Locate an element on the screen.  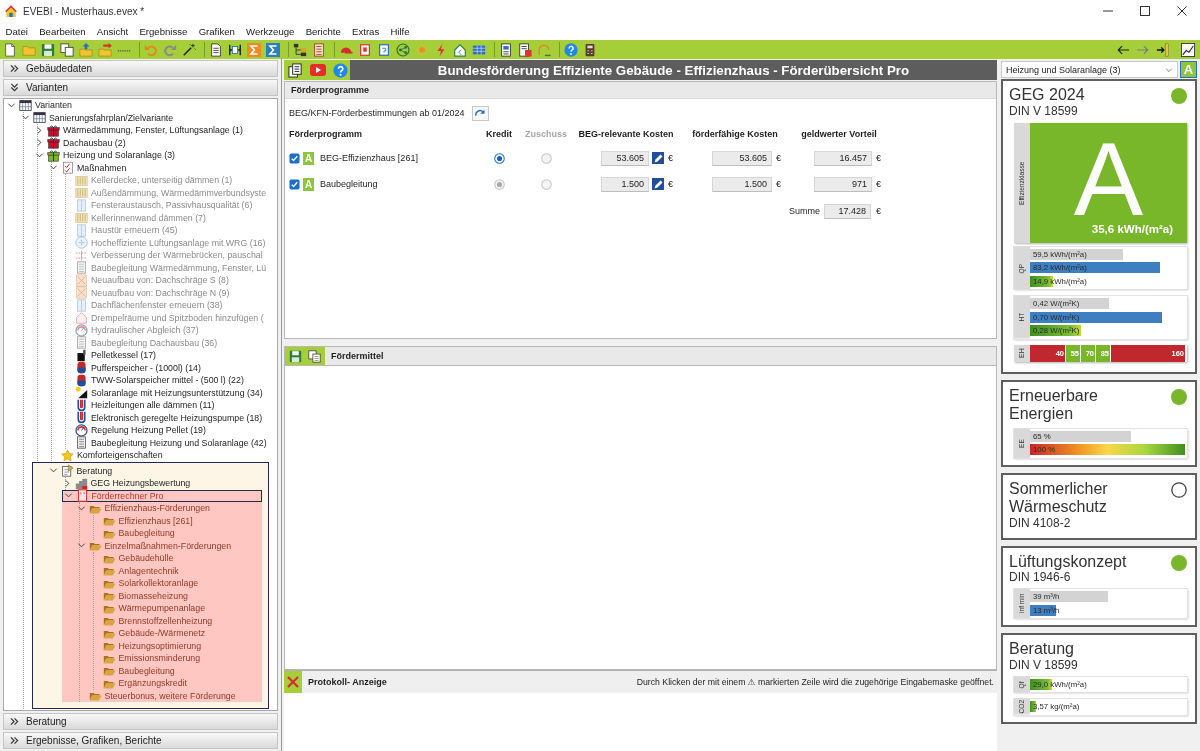
section-header: Ergebnisse, Grafiken, Berichte is located at coordinates (140, 740).